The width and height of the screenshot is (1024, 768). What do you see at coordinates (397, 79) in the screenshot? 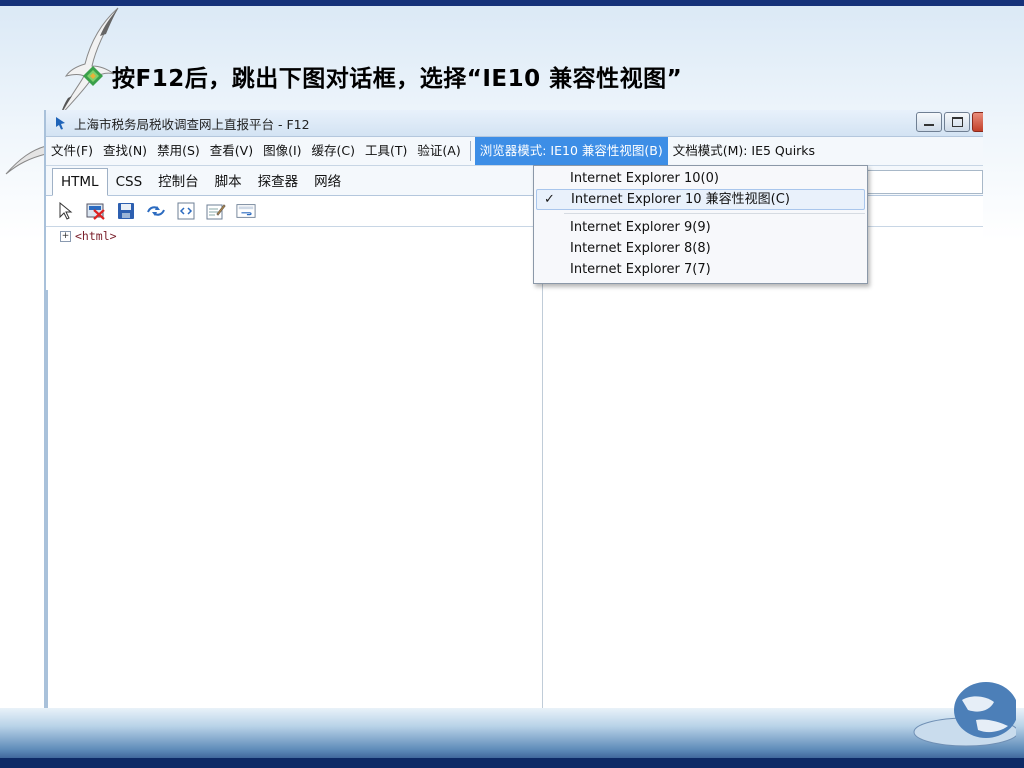
I see `instruction-text: 按F12后，跳出下图对话框，选择“IE10 兼容性视图”` at bounding box center [397, 79].